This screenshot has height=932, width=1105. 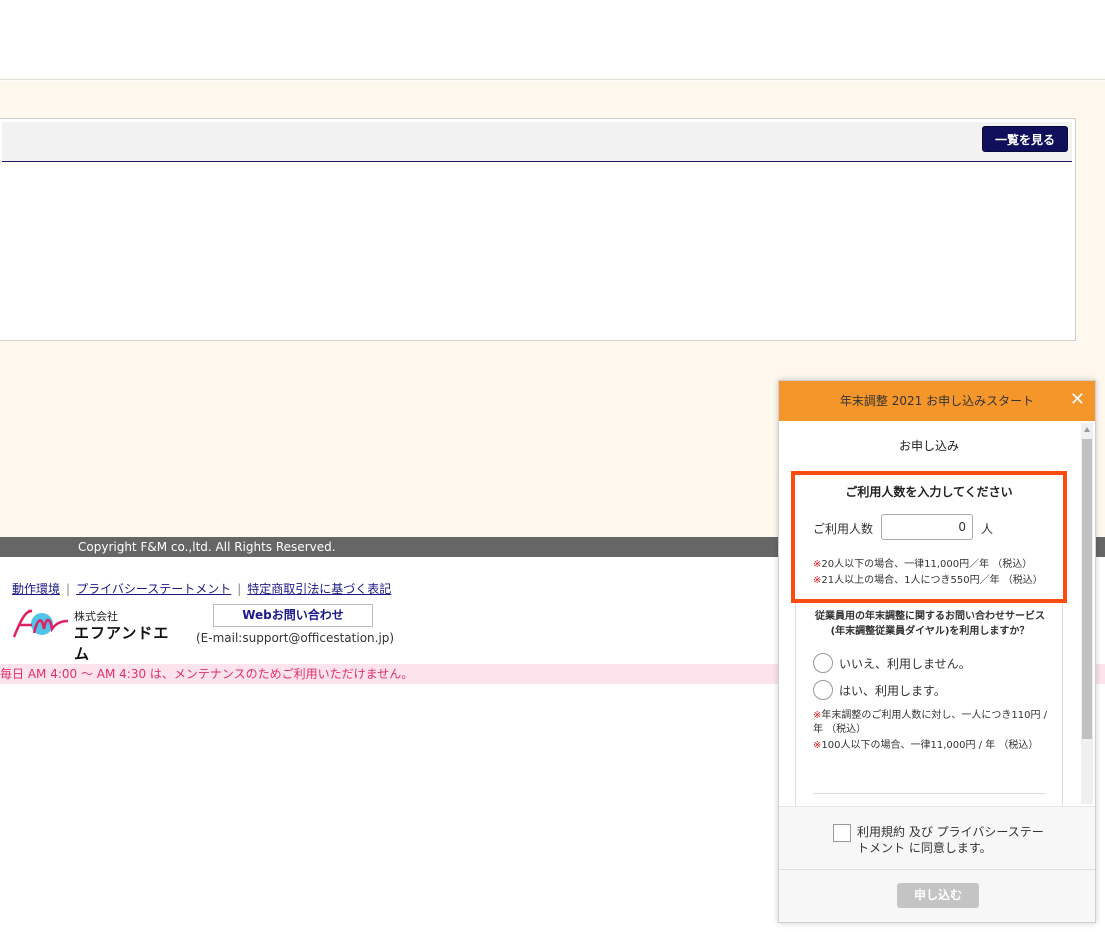 What do you see at coordinates (36, 589) in the screenshot?
I see `footer-link-environment: 動作環境` at bounding box center [36, 589].